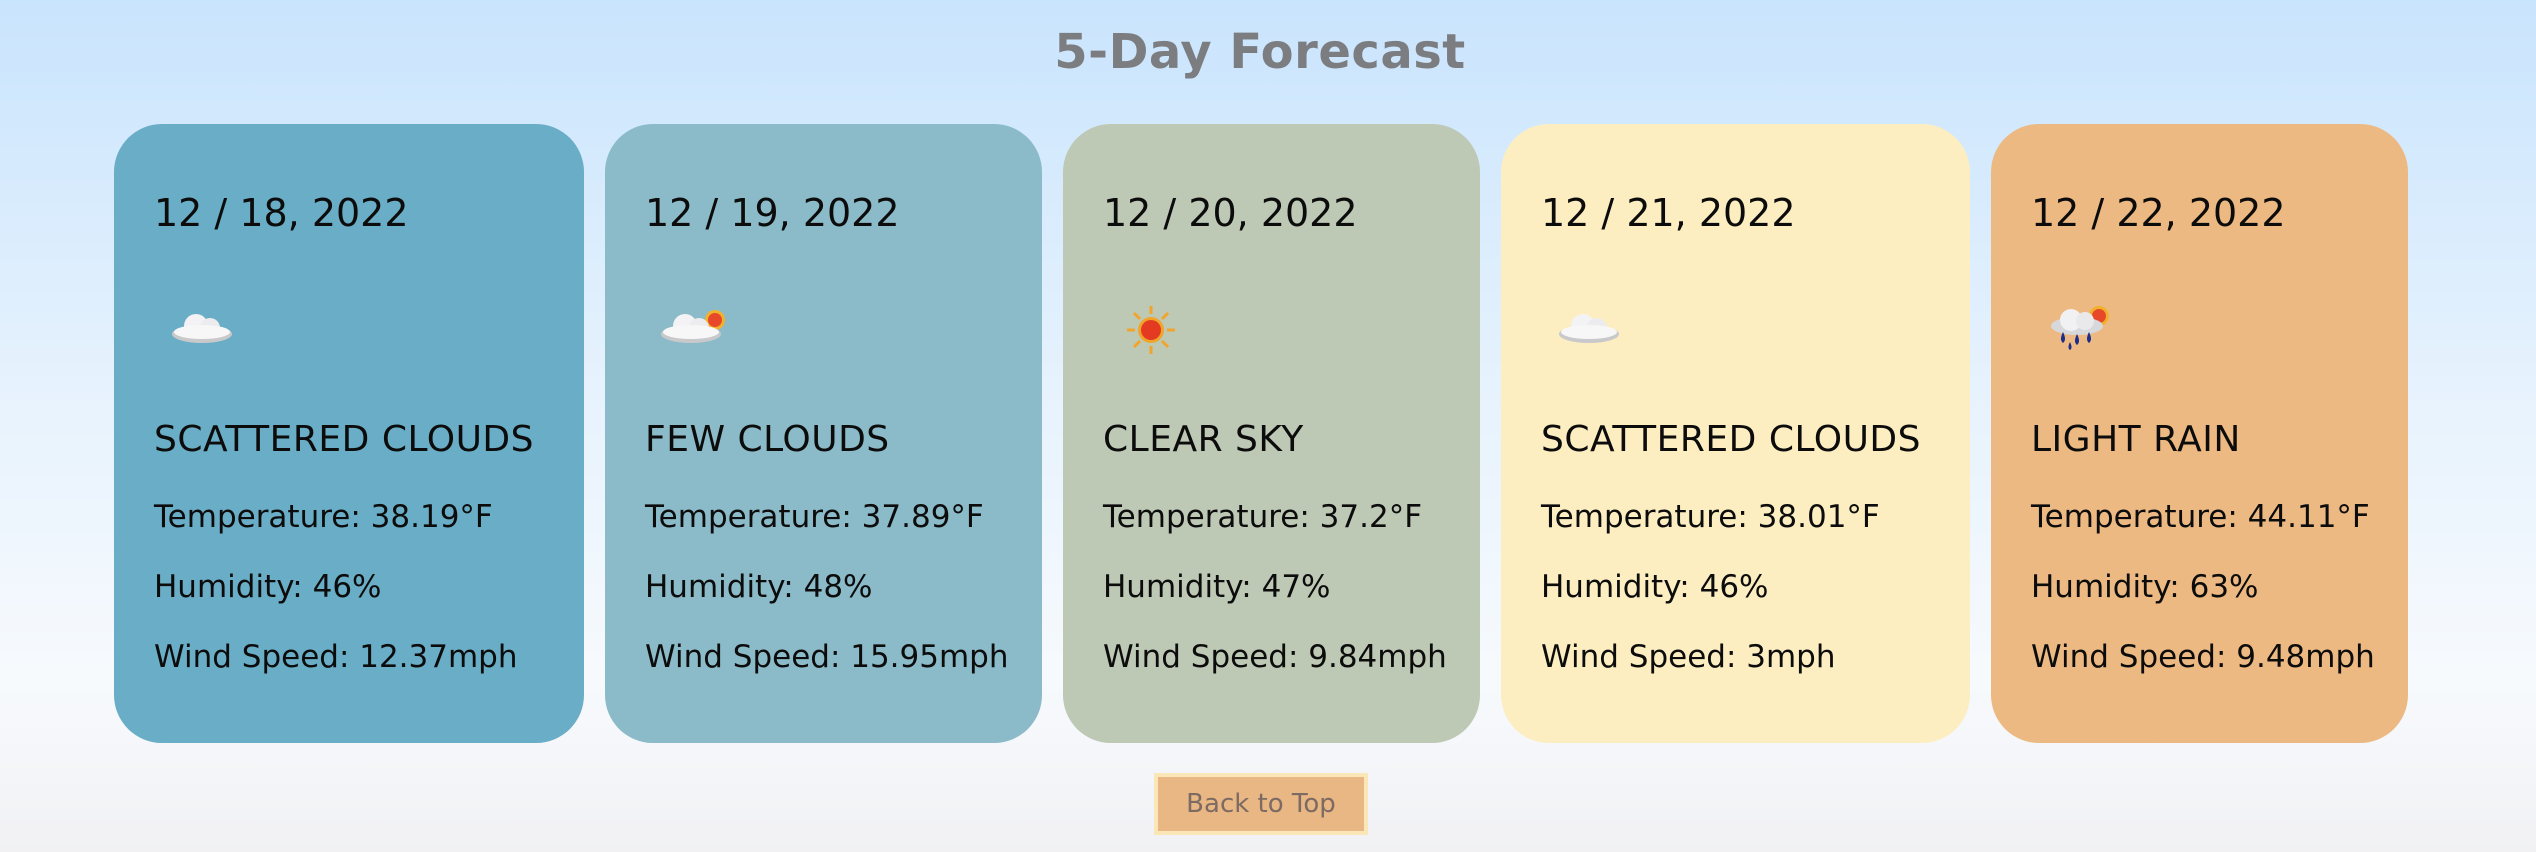 The image size is (2536, 852). What do you see at coordinates (336, 657) in the screenshot?
I see `forecast-wind-speed: Wind Speed: 12.37mph` at bounding box center [336, 657].